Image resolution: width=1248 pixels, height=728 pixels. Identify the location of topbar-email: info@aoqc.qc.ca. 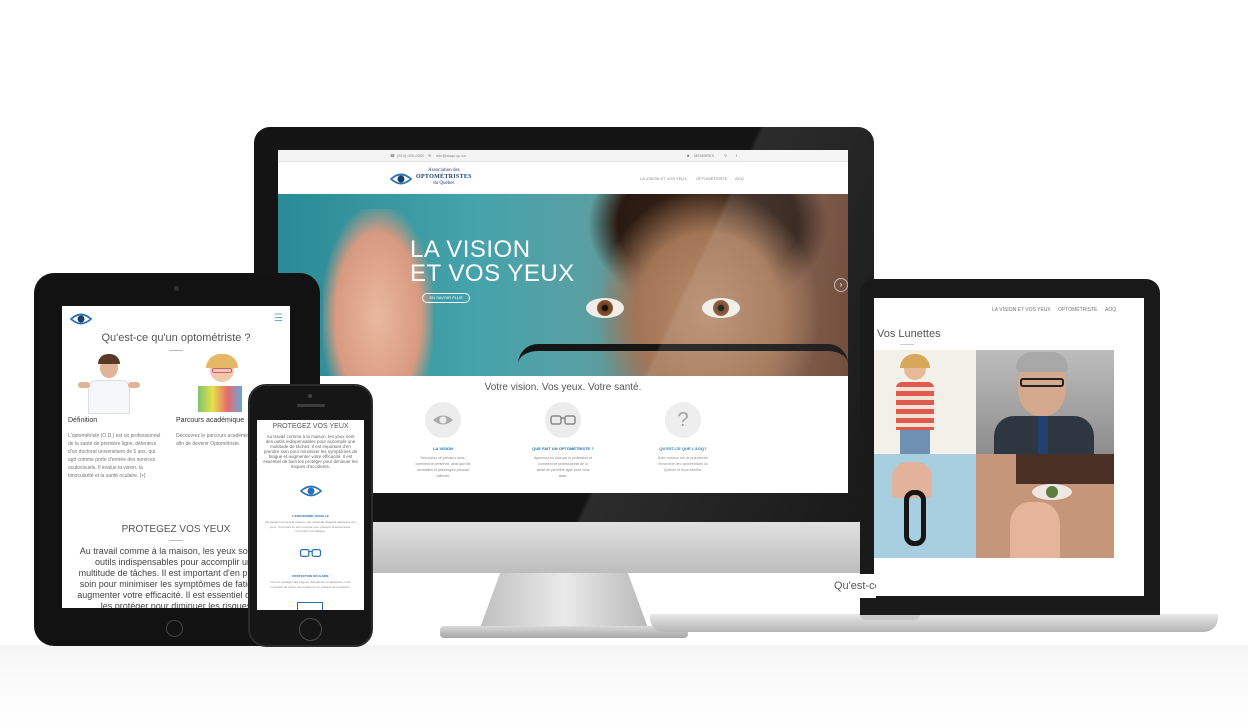
(451, 155).